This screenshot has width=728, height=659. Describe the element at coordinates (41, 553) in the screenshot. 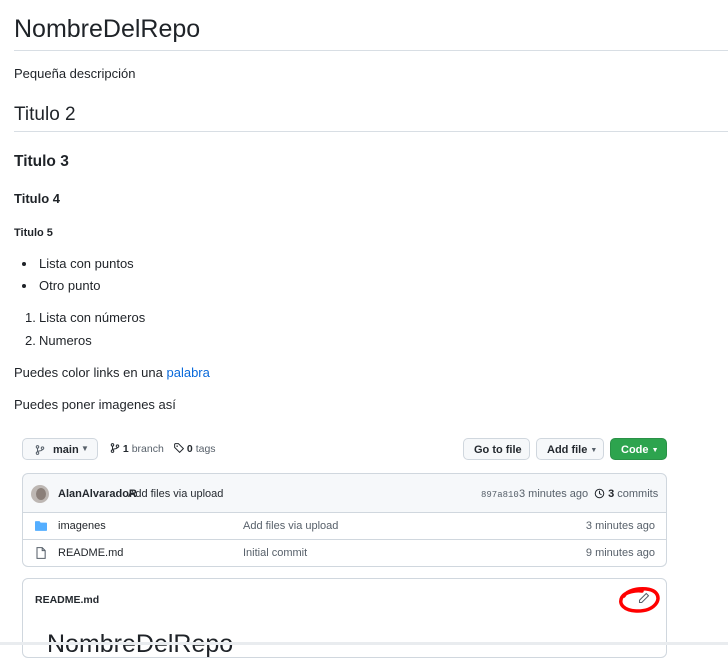

I see `file-icon` at that location.